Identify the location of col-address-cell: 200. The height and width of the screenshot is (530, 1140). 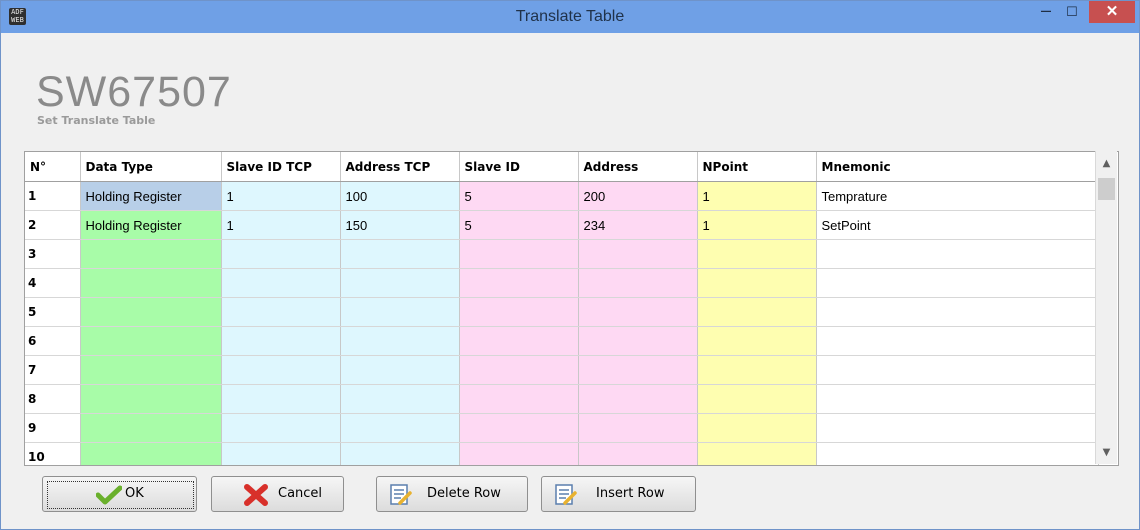
(638, 196).